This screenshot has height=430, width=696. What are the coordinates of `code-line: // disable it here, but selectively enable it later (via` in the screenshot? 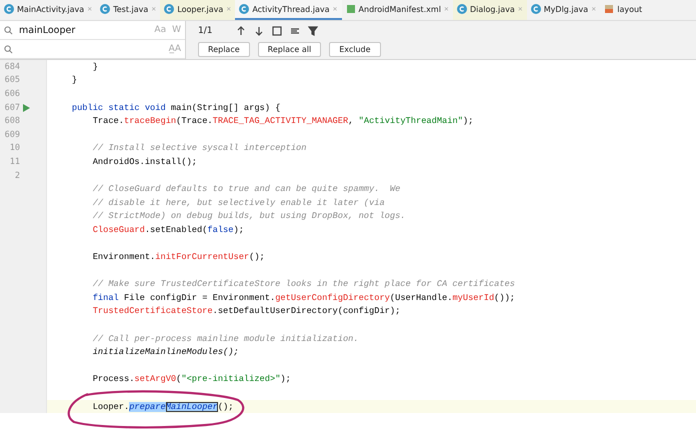 It's located at (239, 203).